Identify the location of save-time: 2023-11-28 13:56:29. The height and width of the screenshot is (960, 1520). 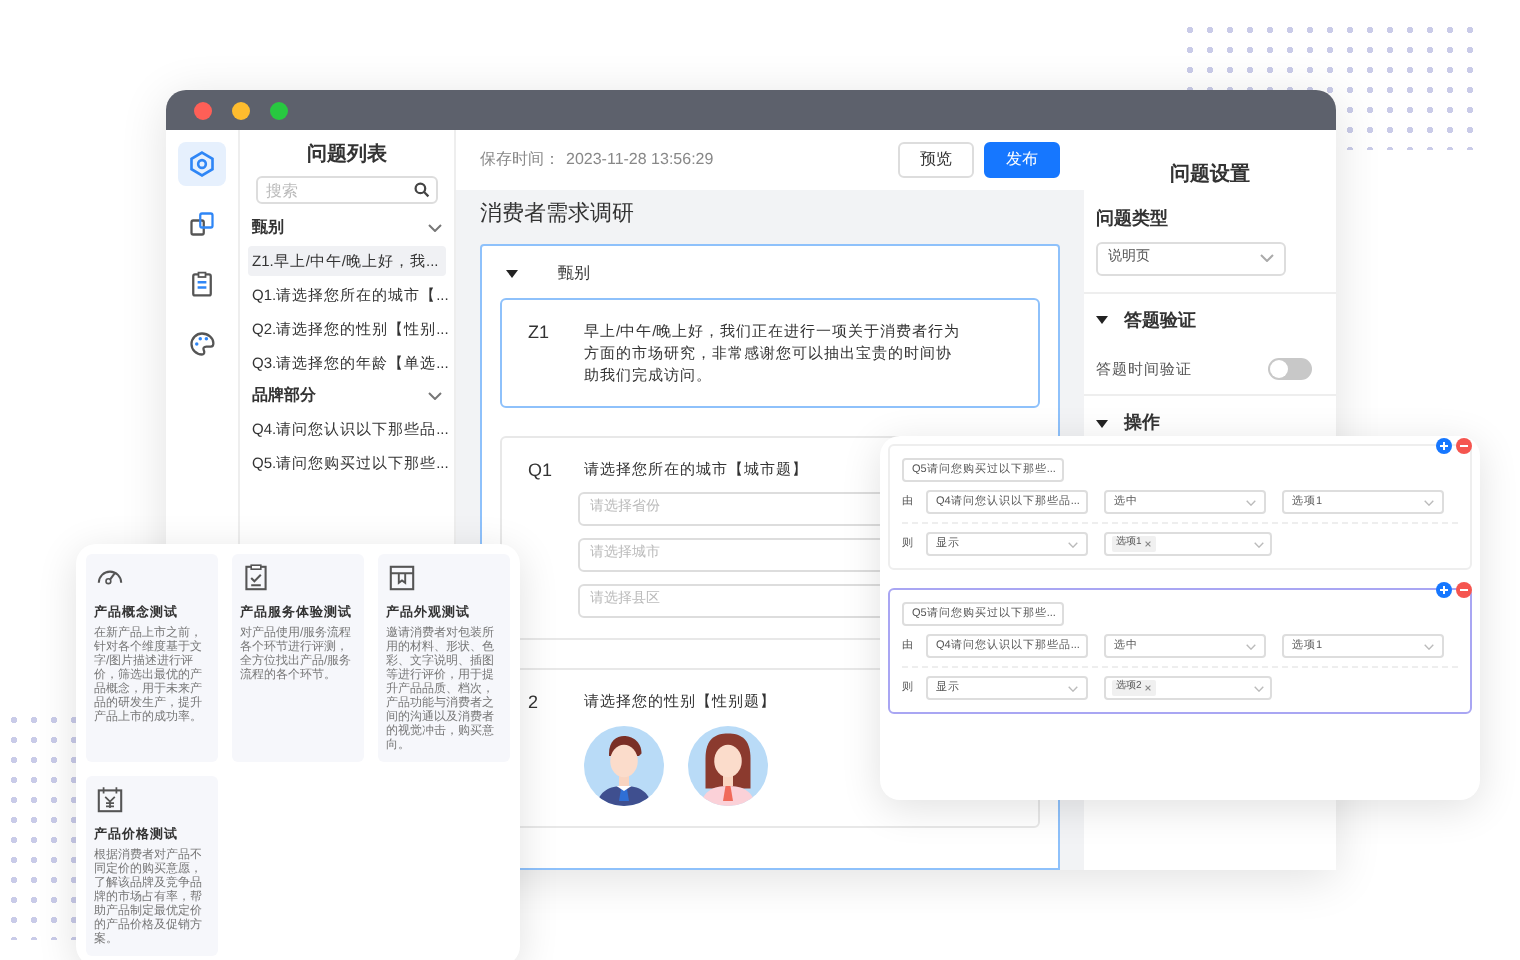
(640, 160).